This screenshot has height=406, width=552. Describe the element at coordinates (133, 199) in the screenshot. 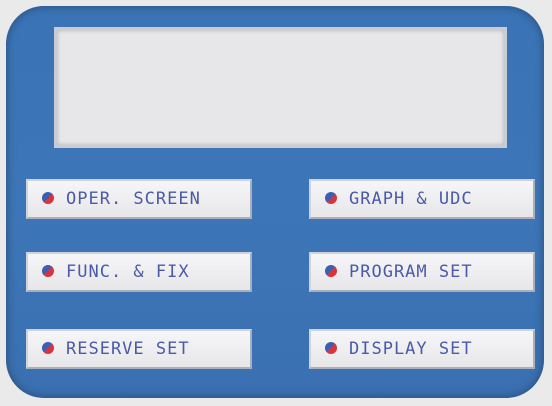

I see `button-label: OPER. SCREEN` at that location.